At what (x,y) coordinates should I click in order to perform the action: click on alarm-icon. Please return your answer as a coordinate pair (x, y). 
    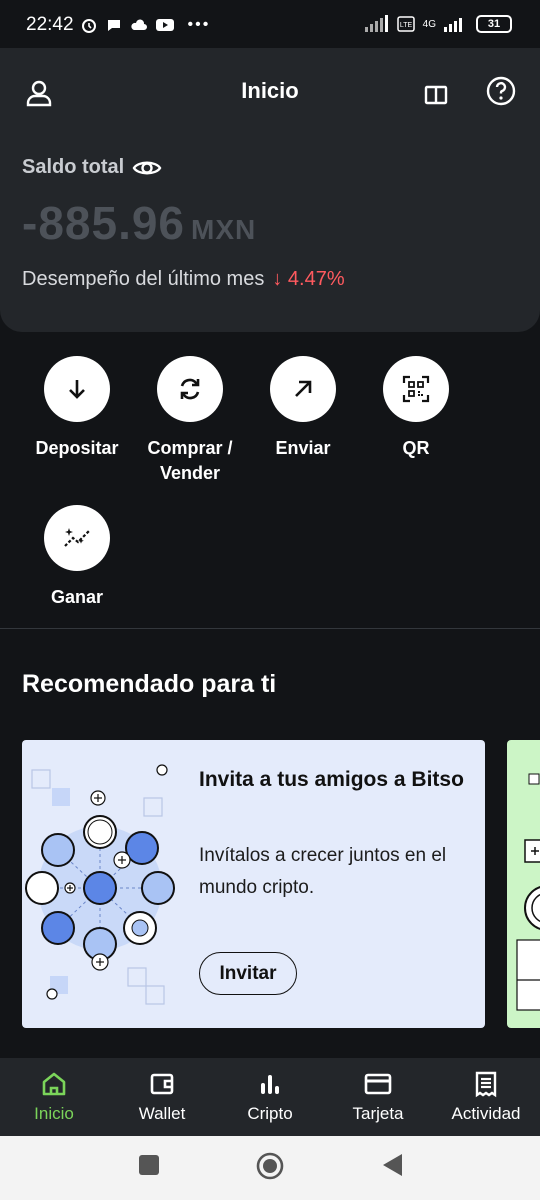
    Looking at the image, I should click on (88, 26).